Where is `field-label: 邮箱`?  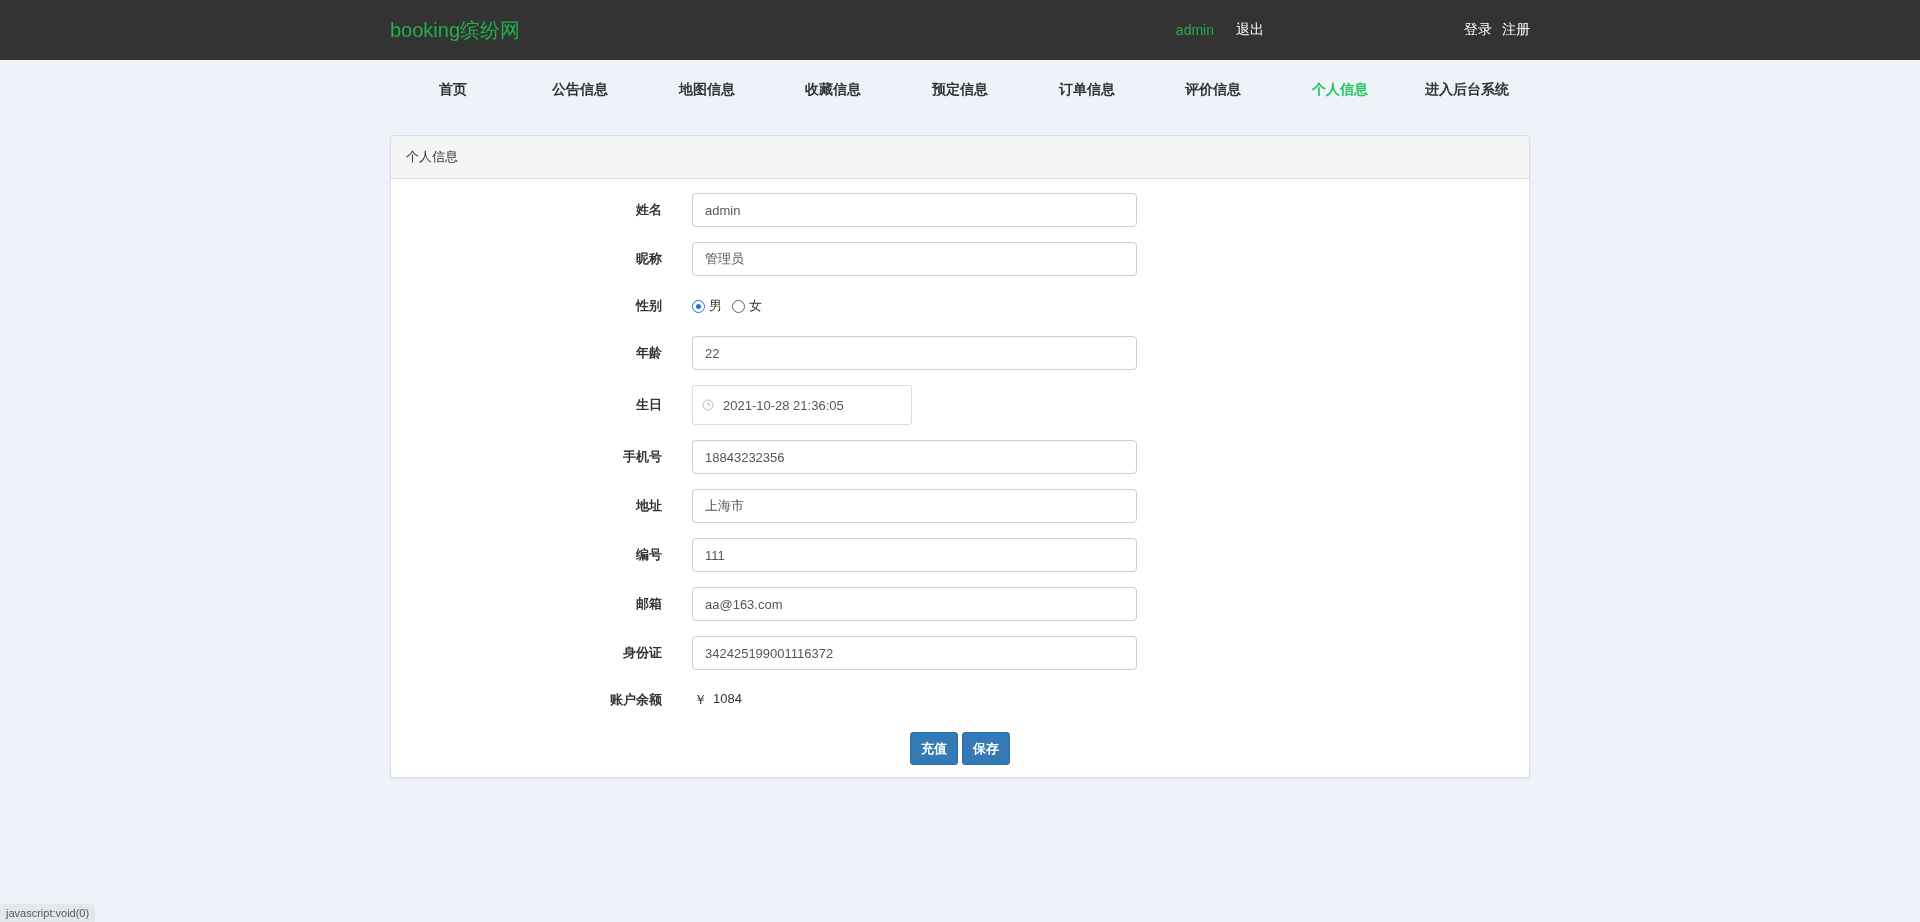 field-label: 邮箱 is located at coordinates (648, 604).